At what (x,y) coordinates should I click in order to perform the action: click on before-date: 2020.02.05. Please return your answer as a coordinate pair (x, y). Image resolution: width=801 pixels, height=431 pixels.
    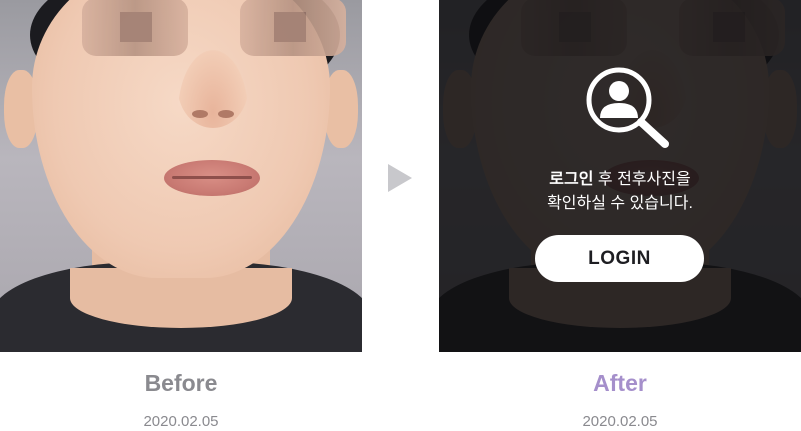
    Looking at the image, I should click on (181, 421).